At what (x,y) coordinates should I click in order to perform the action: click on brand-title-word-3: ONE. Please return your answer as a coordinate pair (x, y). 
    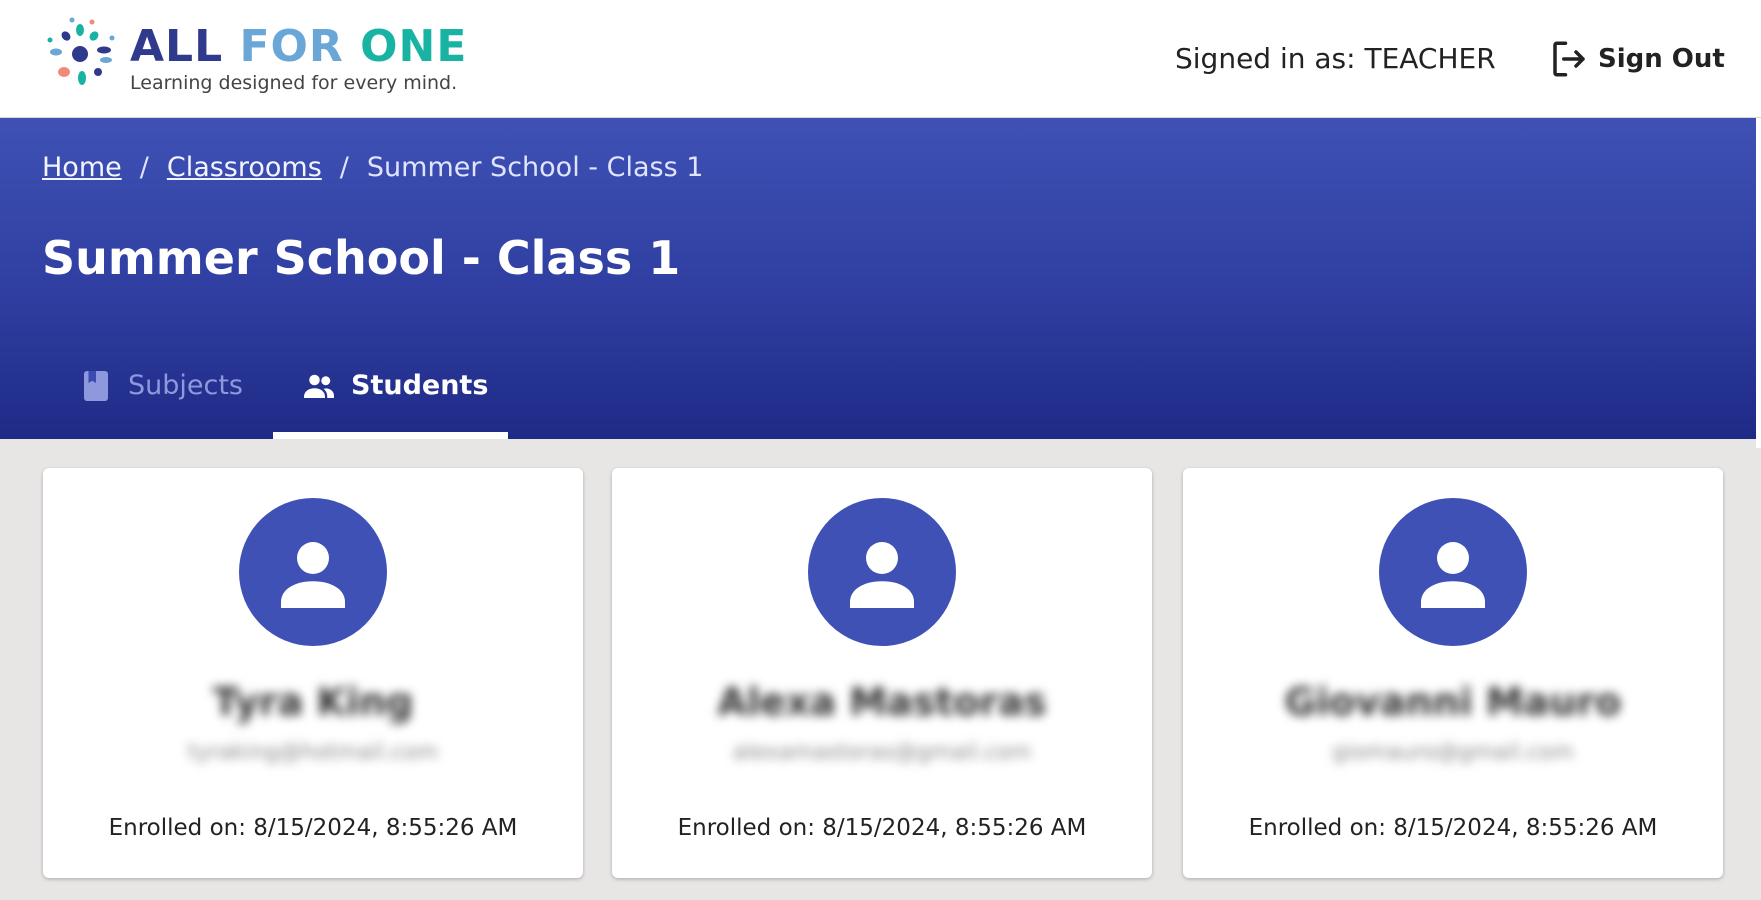
    Looking at the image, I should click on (414, 46).